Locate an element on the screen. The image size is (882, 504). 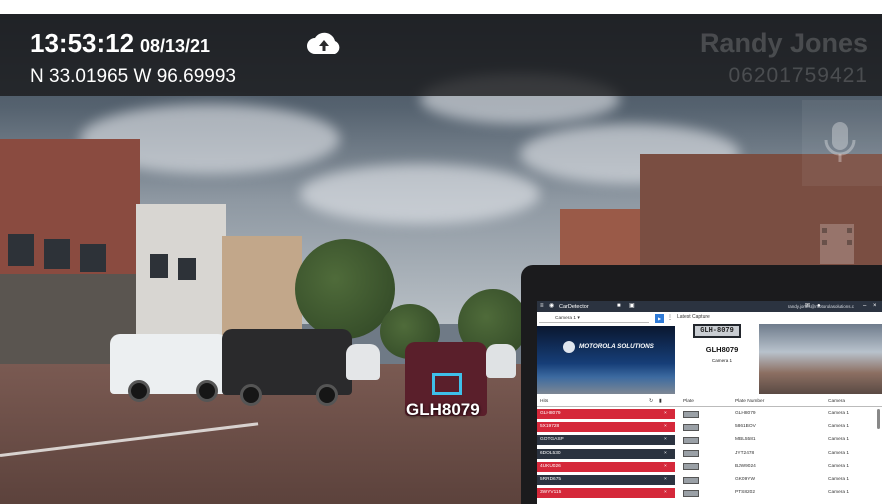
app-title: CarDetector is located at coordinates (574, 307).